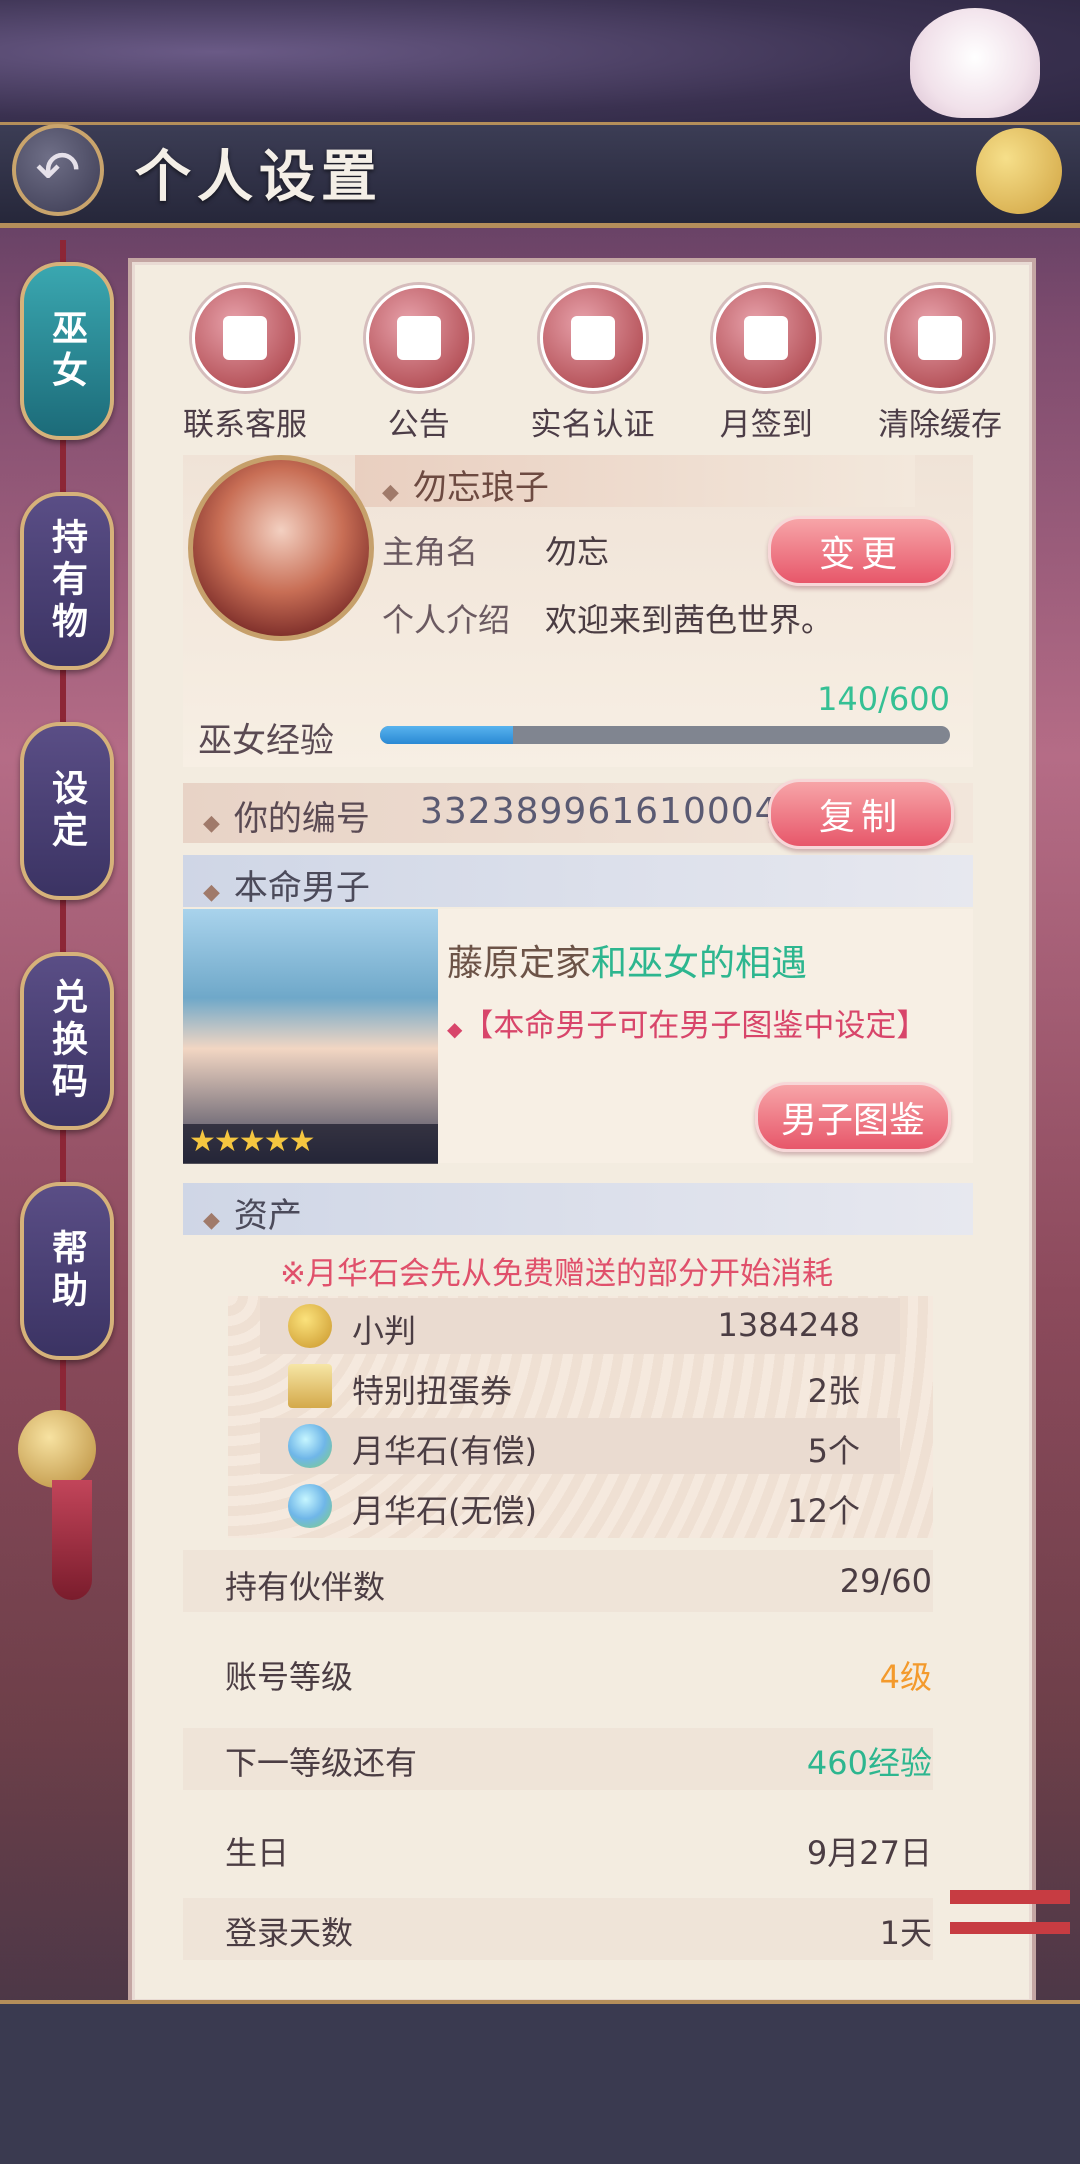 The width and height of the screenshot is (1080, 2164). I want to click on monthly-signin-button: 月签到, so click(766, 364).